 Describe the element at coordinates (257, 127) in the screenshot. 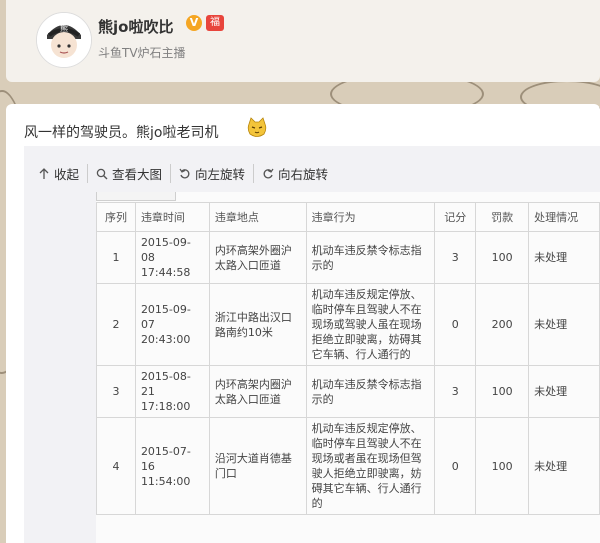

I see `cat-face-icon` at that location.